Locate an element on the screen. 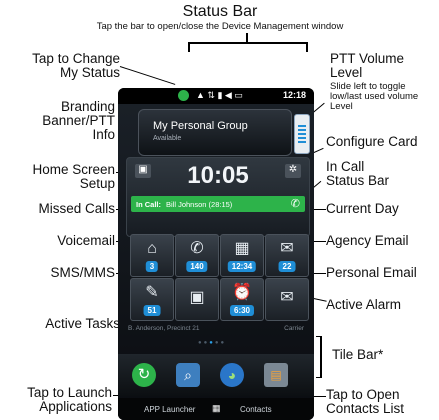 Image resolution: width=439 pixels, height=420 pixels. tile-voicemail: ⌂ 3 is located at coordinates (152, 255).